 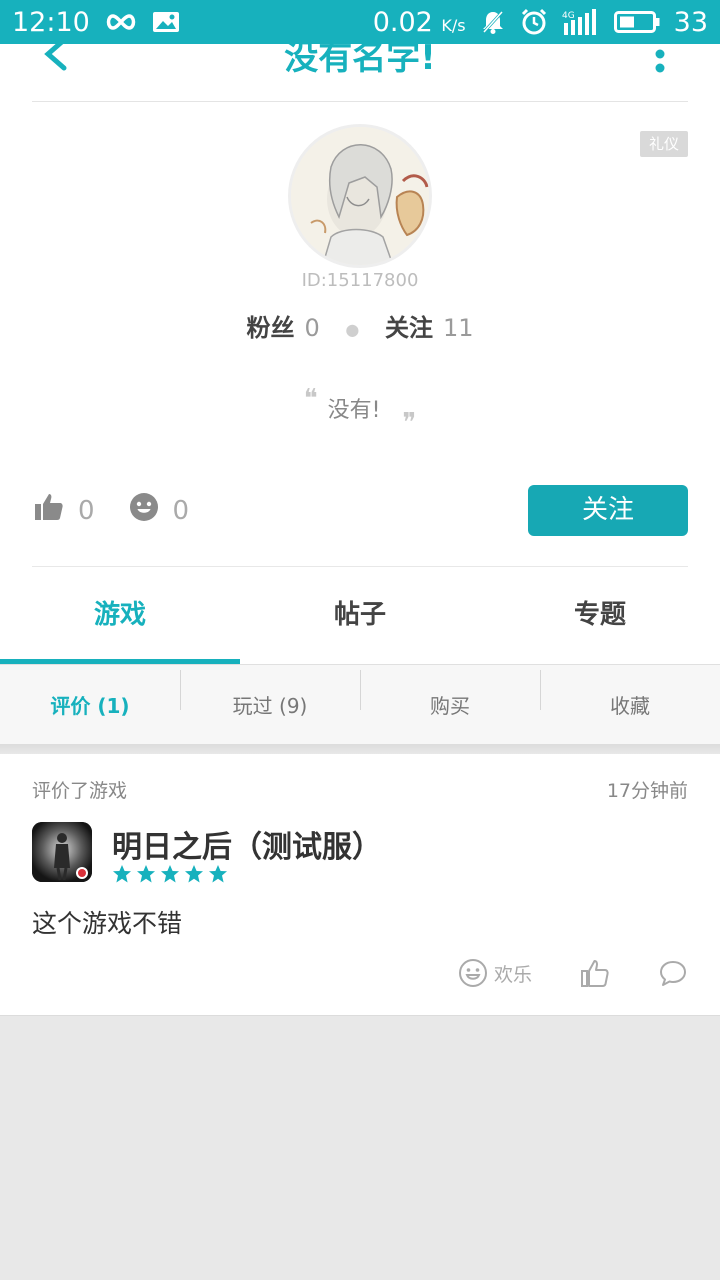 I want to click on etiquette-badge: 礼仪, so click(x=664, y=144).